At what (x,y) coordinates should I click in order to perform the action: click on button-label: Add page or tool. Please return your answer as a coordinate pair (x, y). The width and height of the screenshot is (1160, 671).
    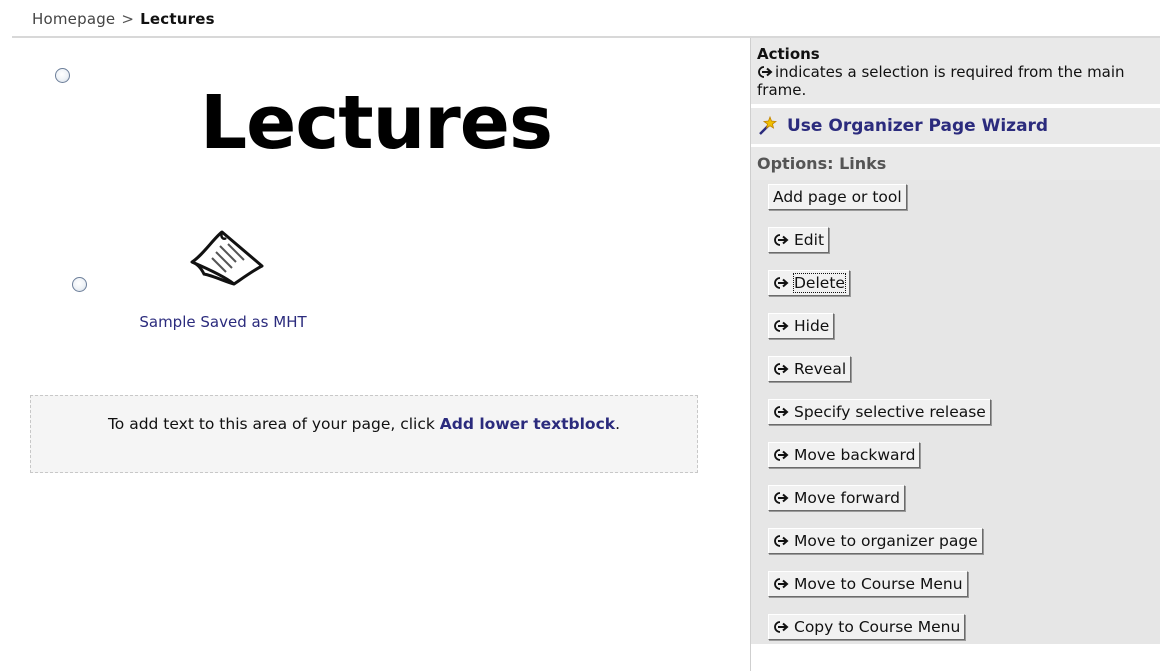
    Looking at the image, I should click on (837, 197).